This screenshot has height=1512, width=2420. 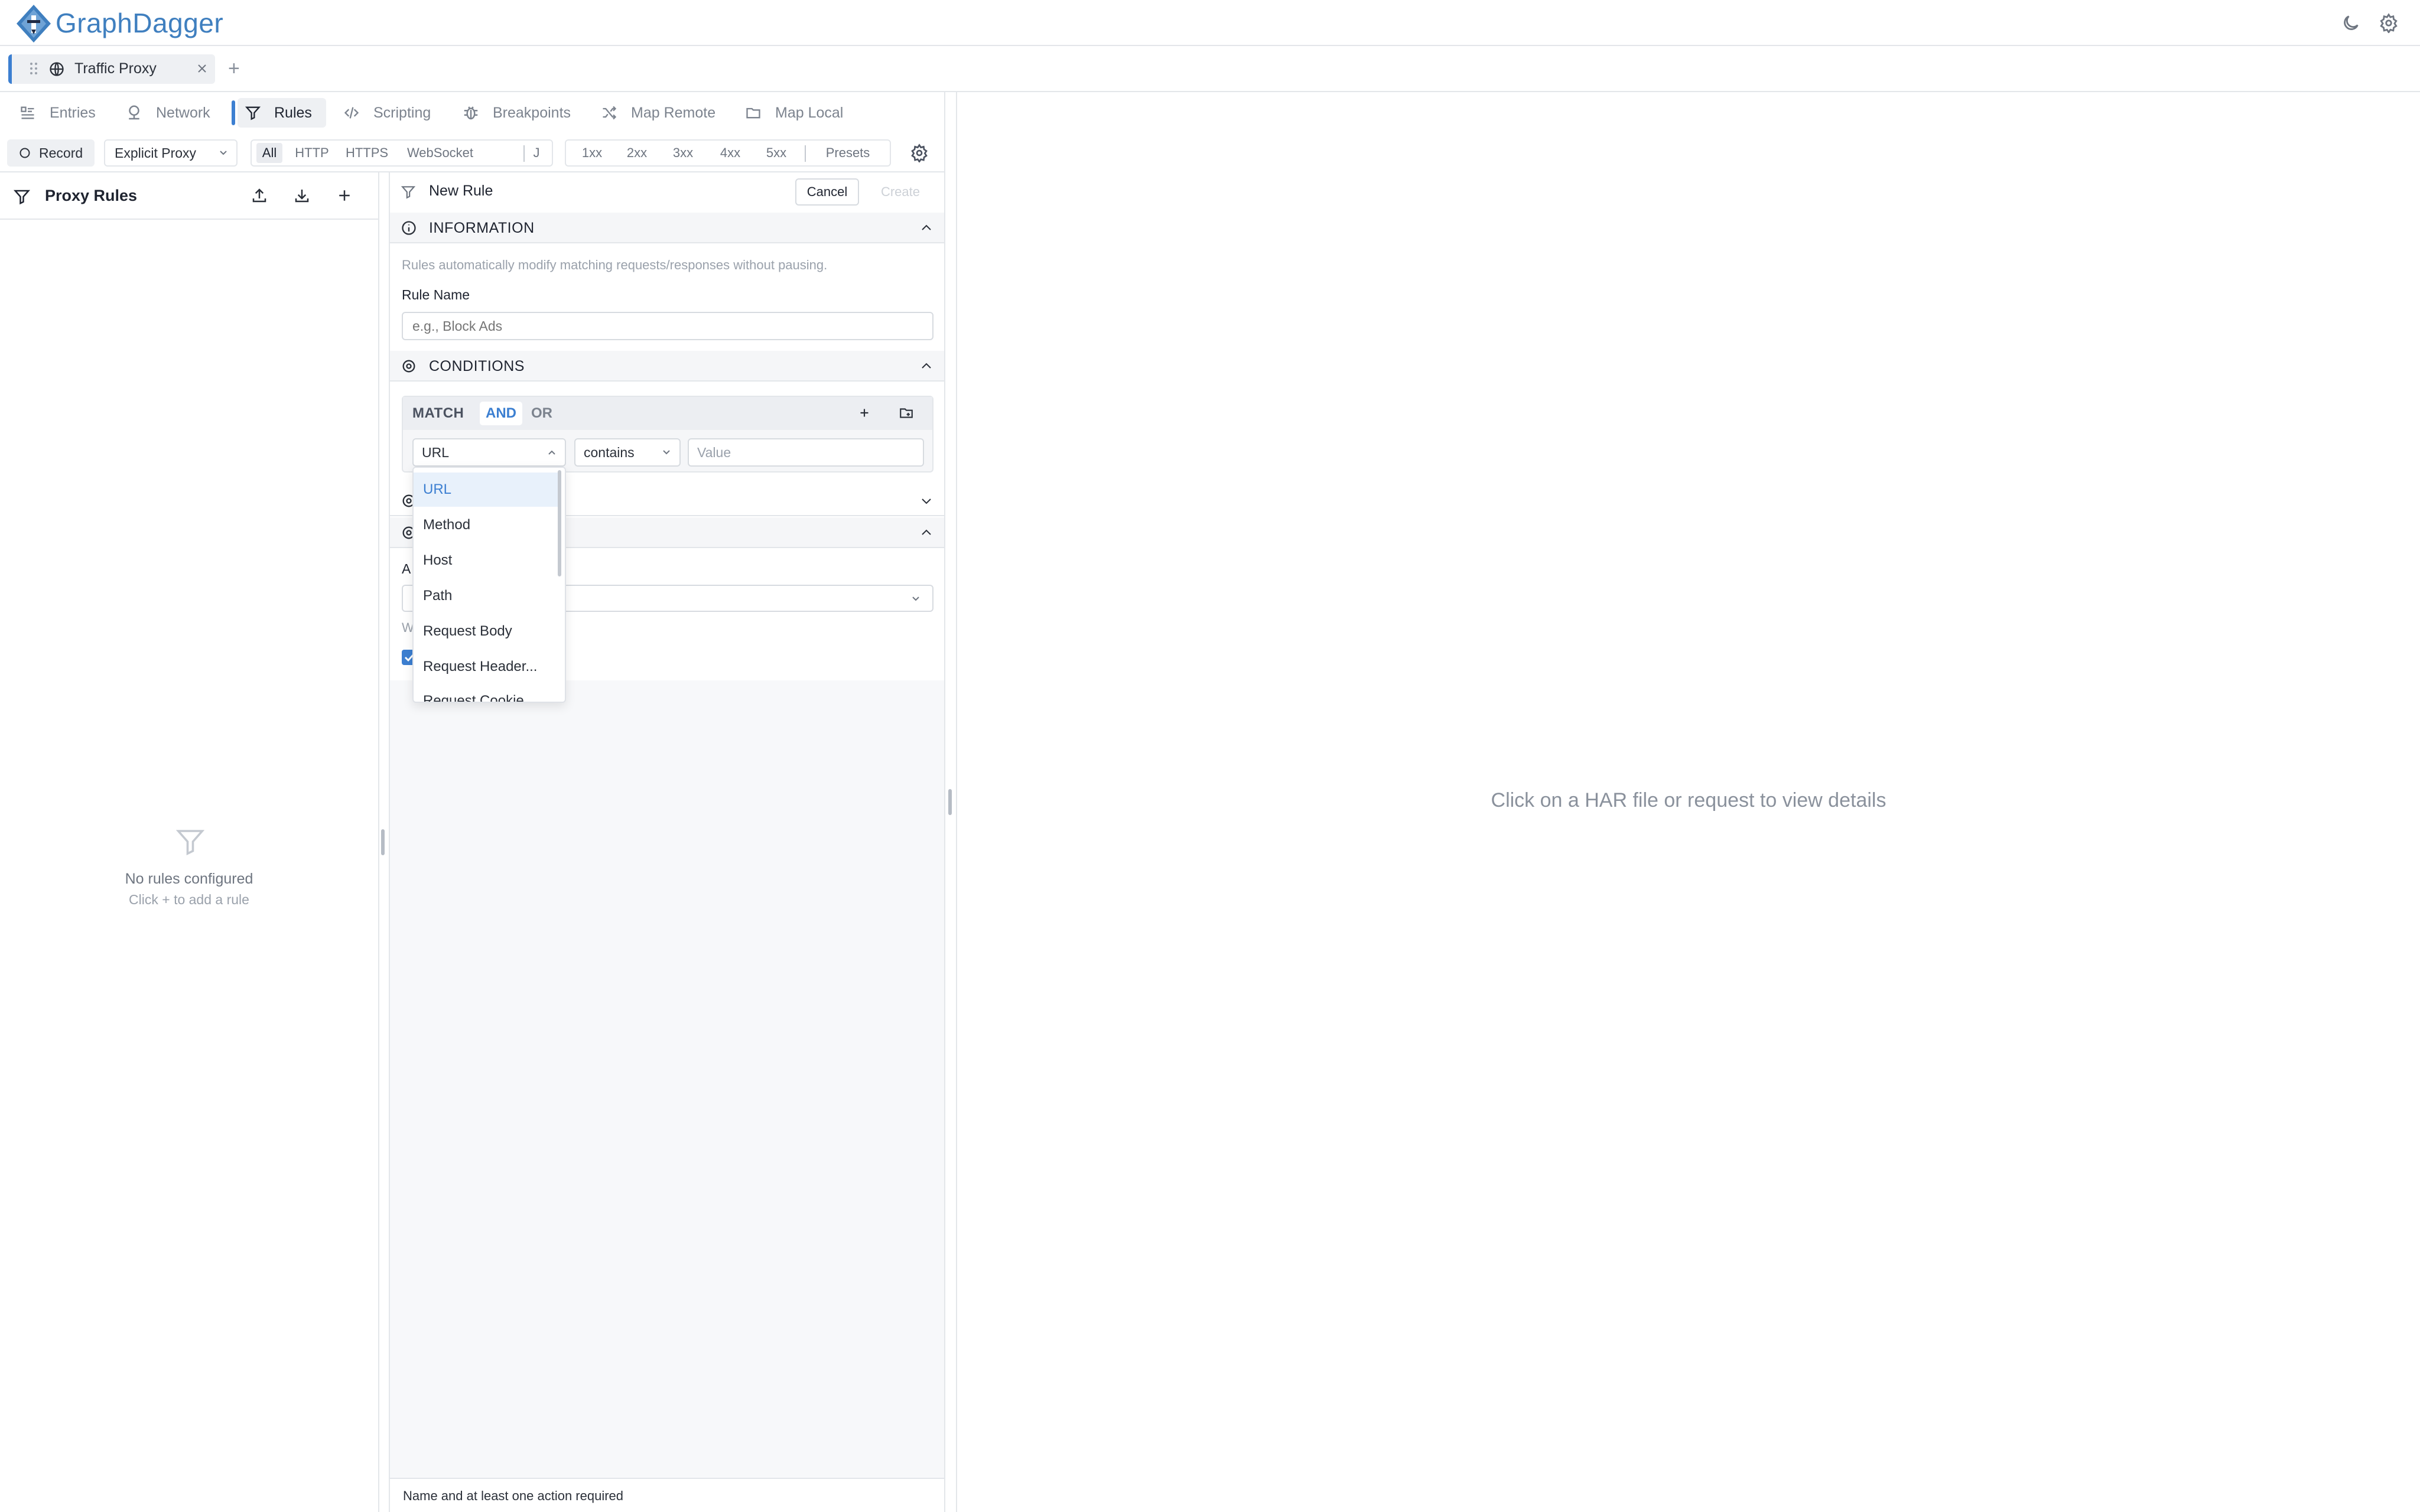 What do you see at coordinates (806, 452) in the screenshot?
I see `condition-value-input: Value` at bounding box center [806, 452].